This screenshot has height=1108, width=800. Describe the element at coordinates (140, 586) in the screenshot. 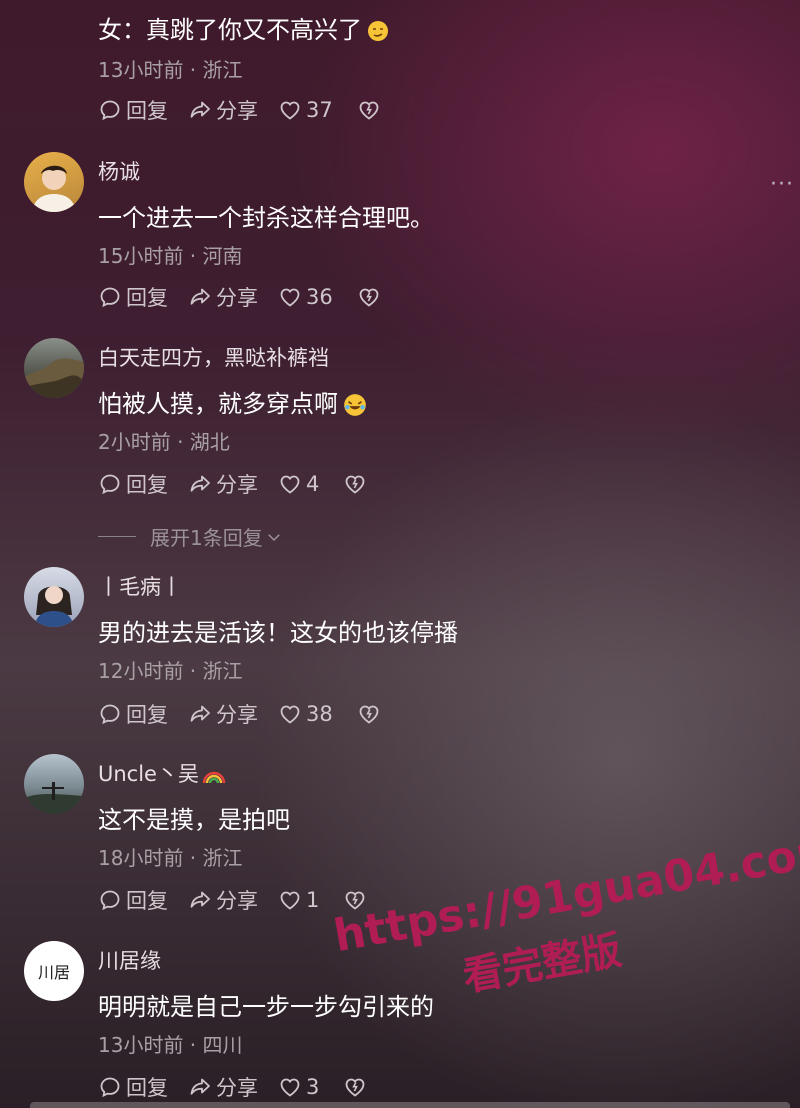

I see `username: 丨毛病丨` at that location.